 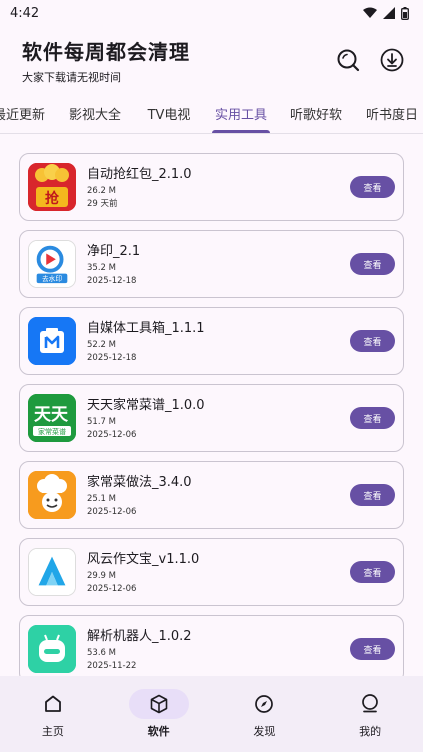 I want to click on download-icon, so click(x=392, y=60).